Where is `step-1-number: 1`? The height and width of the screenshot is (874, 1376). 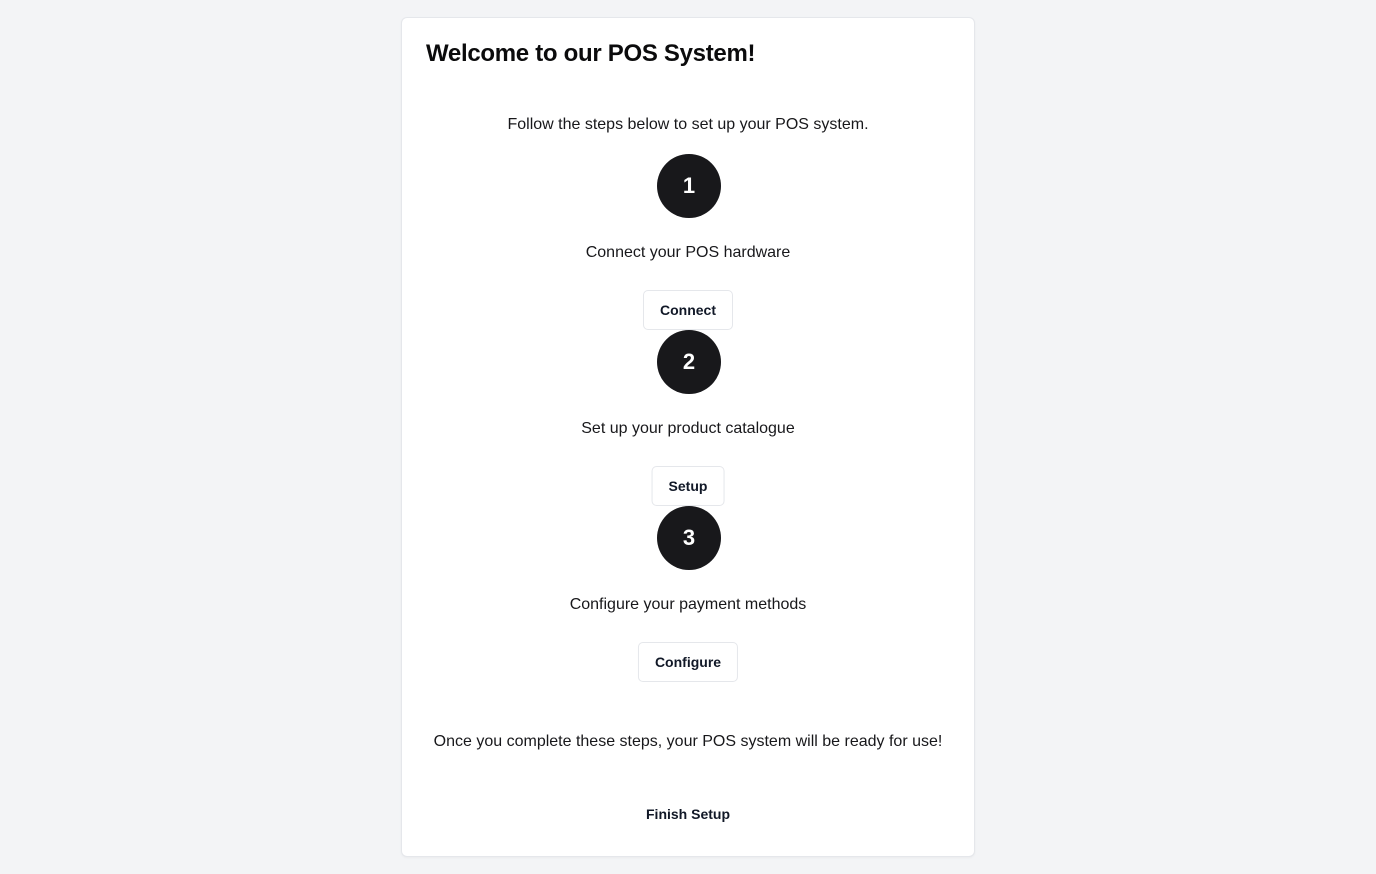 step-1-number: 1 is located at coordinates (689, 186).